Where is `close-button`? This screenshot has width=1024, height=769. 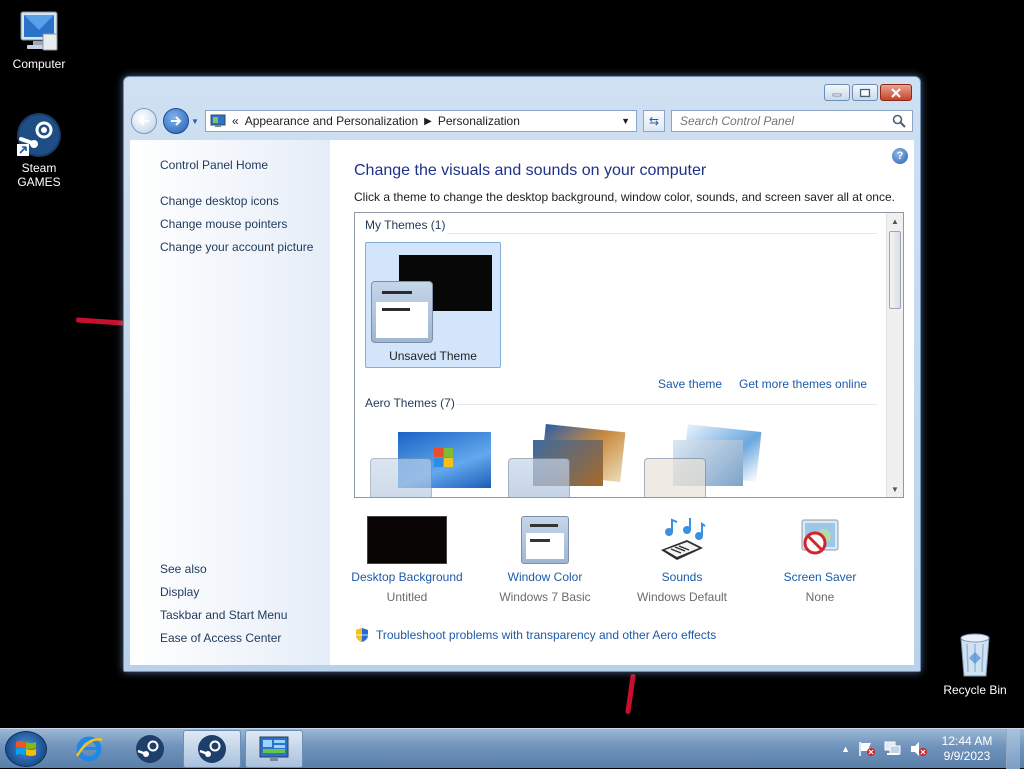 close-button is located at coordinates (896, 92).